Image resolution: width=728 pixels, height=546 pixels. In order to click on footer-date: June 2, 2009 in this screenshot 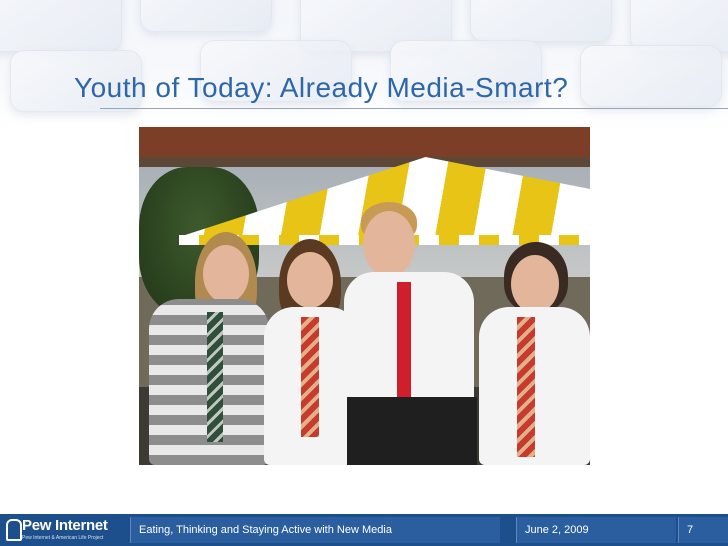, I will do `click(596, 530)`.